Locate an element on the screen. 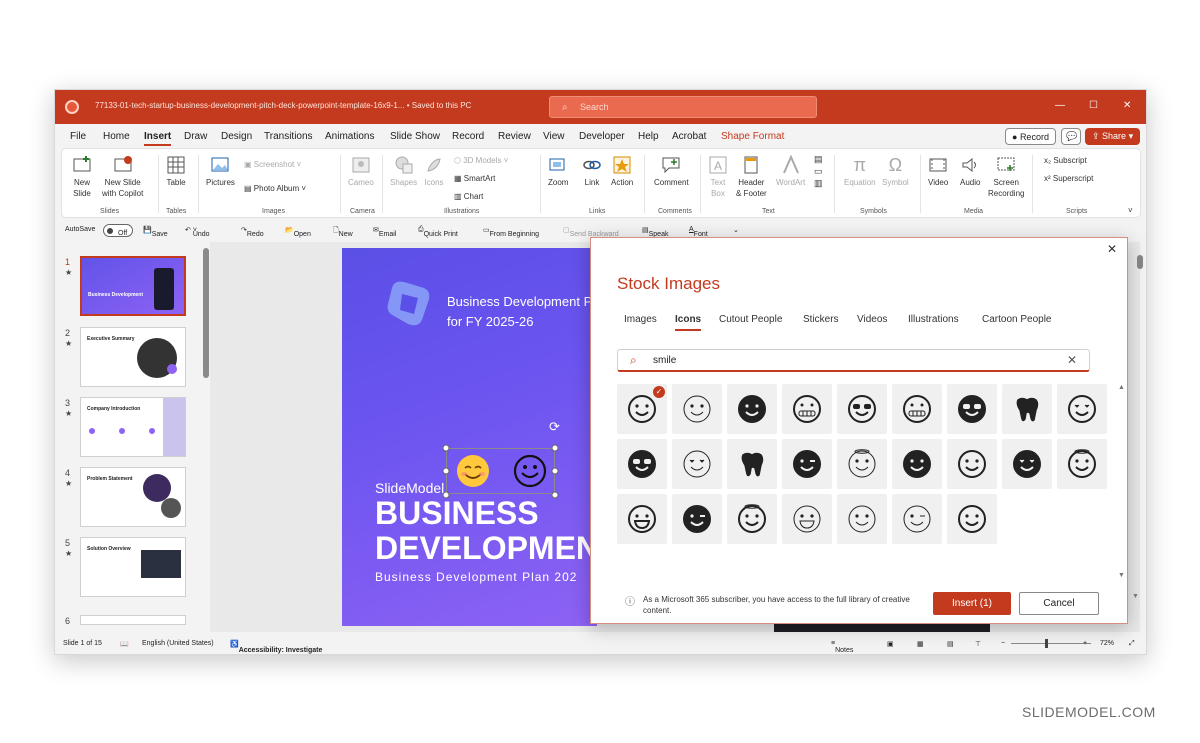  tab-stickers: Stickers is located at coordinates (821, 319).